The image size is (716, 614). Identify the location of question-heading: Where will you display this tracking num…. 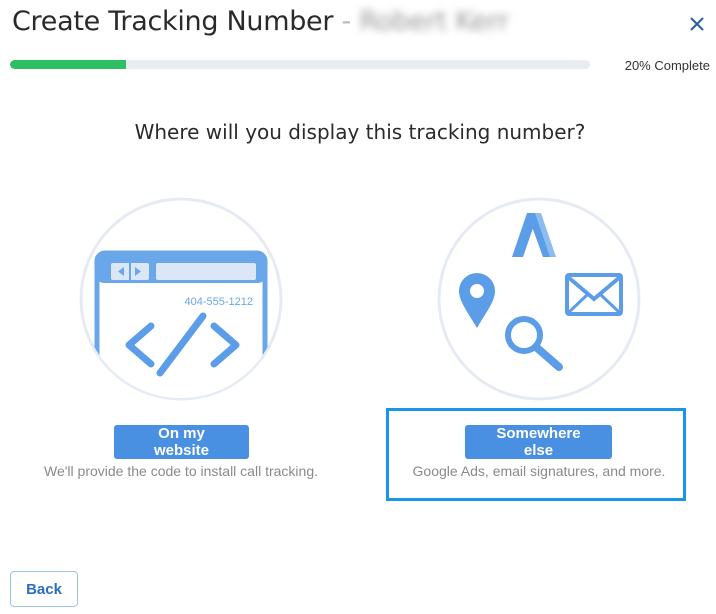
(360, 132).